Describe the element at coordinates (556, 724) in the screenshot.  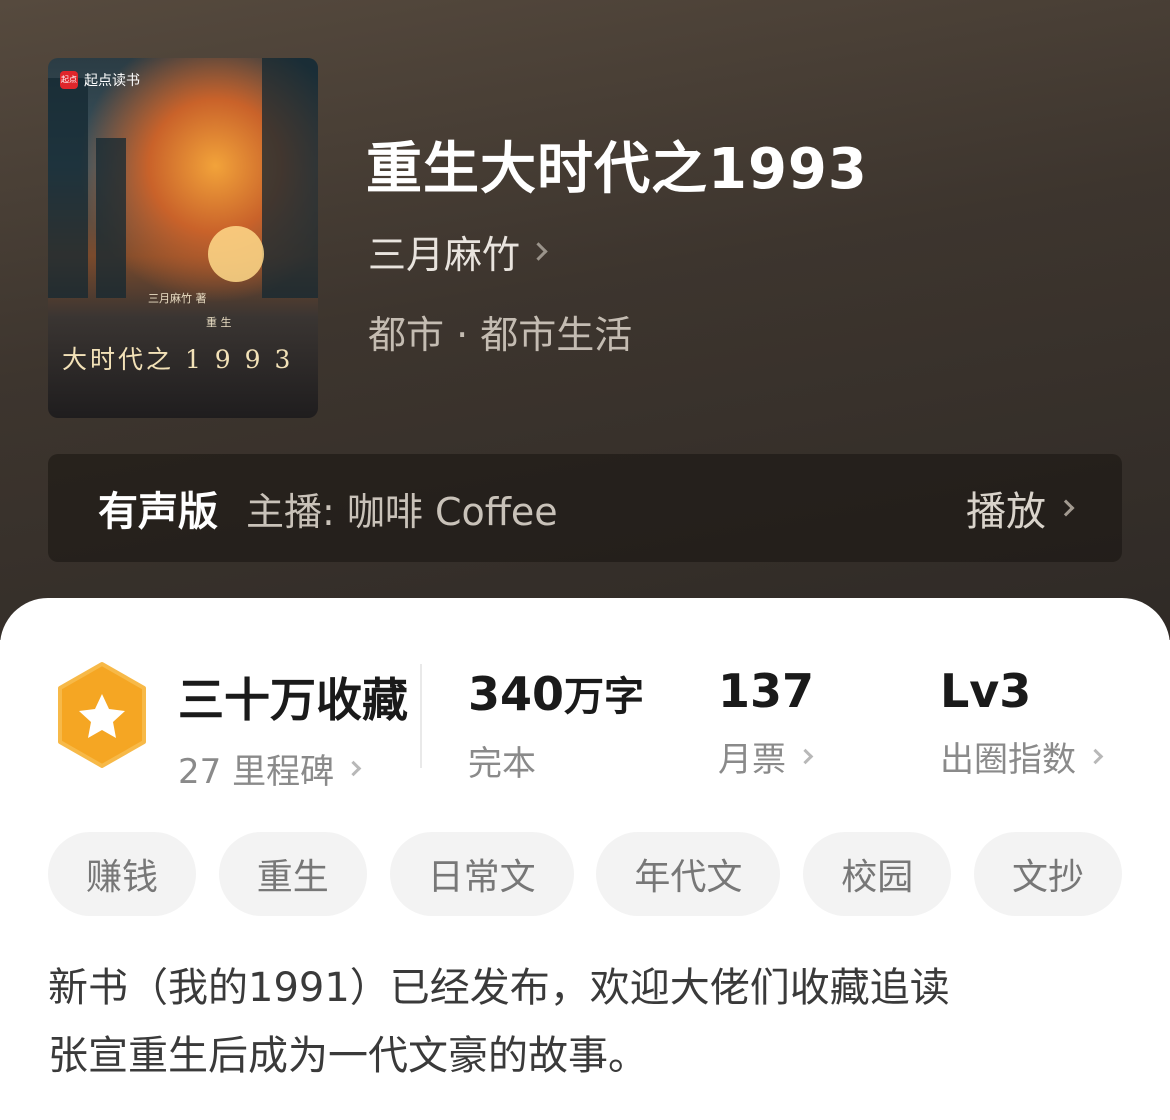
I see `stat-words: 340万字 完本` at that location.